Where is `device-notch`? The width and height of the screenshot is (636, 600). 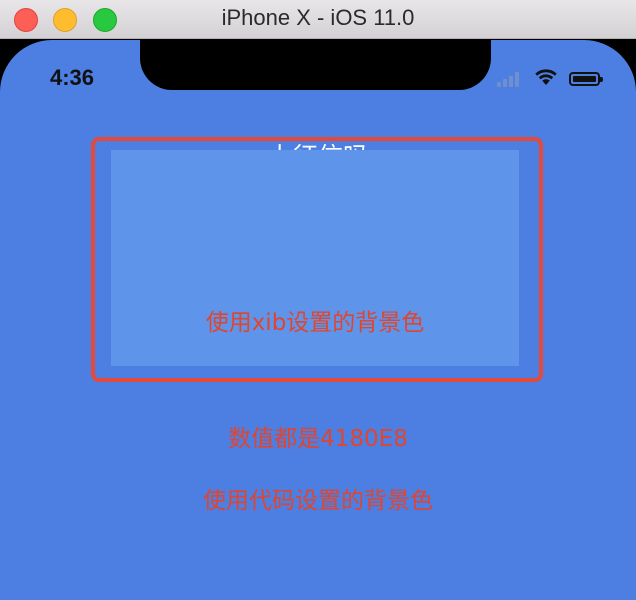
device-notch is located at coordinates (315, 65).